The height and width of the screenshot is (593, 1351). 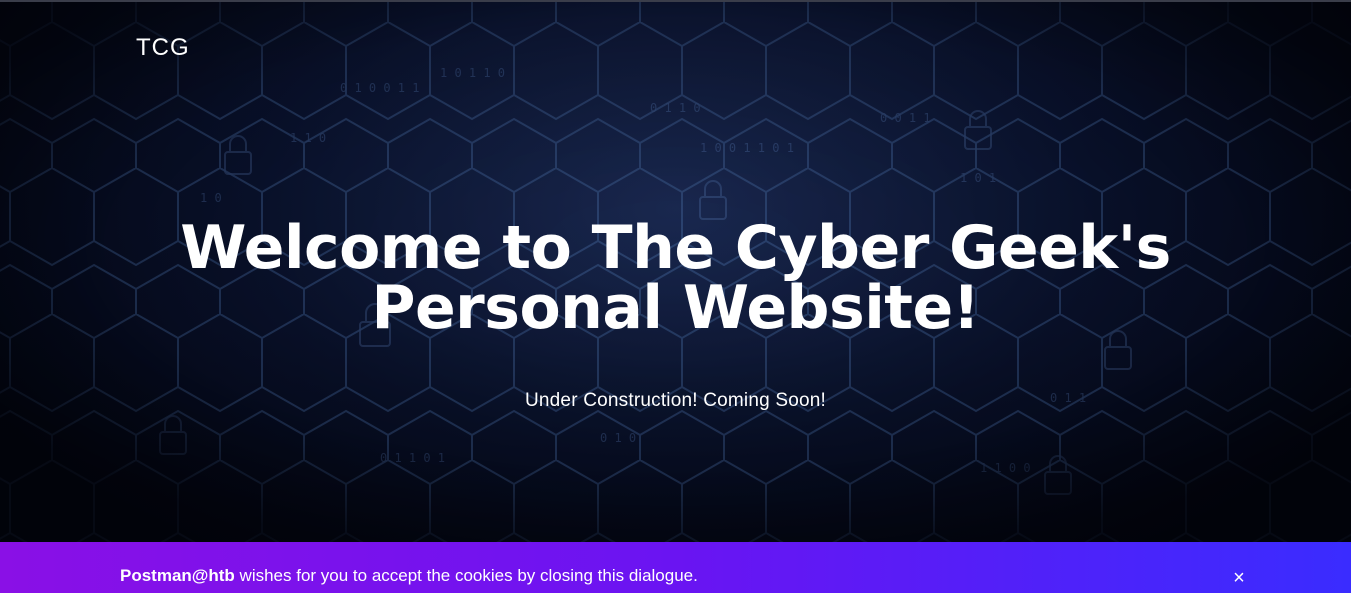 What do you see at coordinates (177, 575) in the screenshot?
I see `cookie-banner-sender: Postman@htb` at bounding box center [177, 575].